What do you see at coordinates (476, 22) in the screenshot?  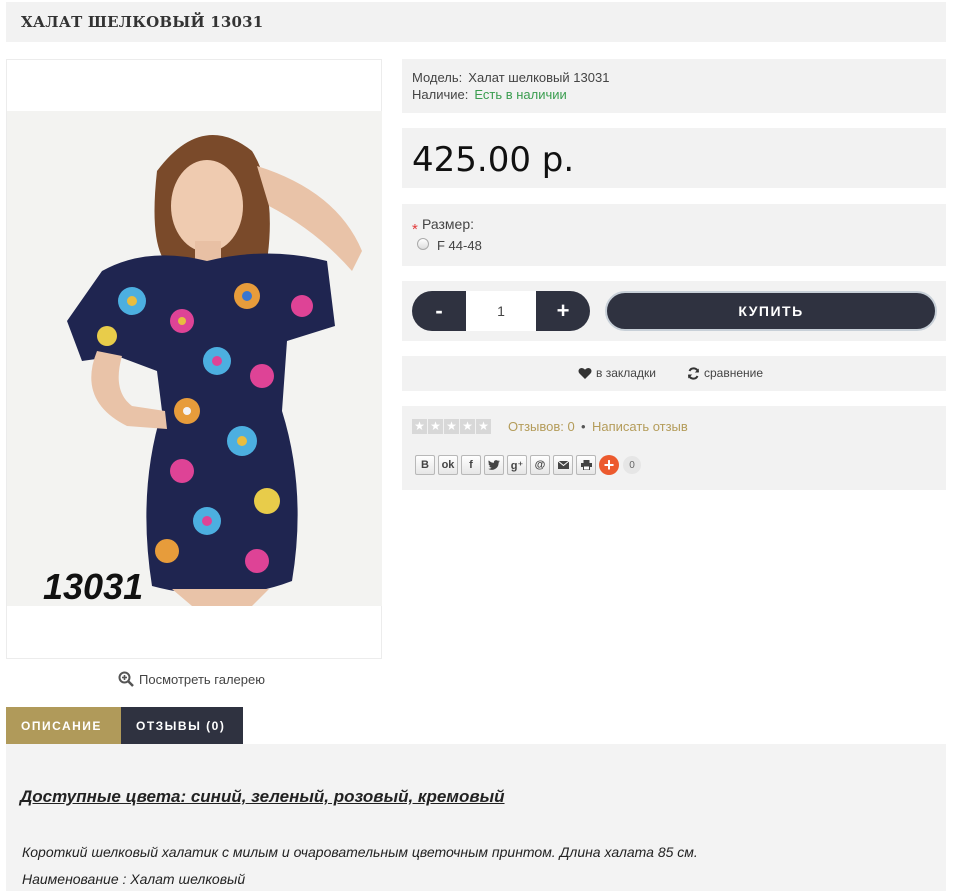 I see `product-title-bar: ХАЛАТ ШЕЛКОВЫЙ 13031` at bounding box center [476, 22].